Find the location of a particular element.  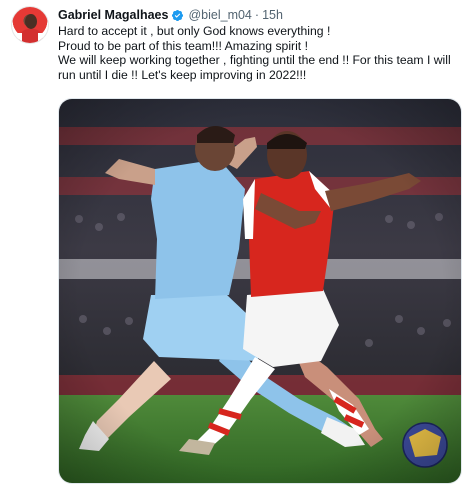

verified-badge-icon is located at coordinates (178, 15).